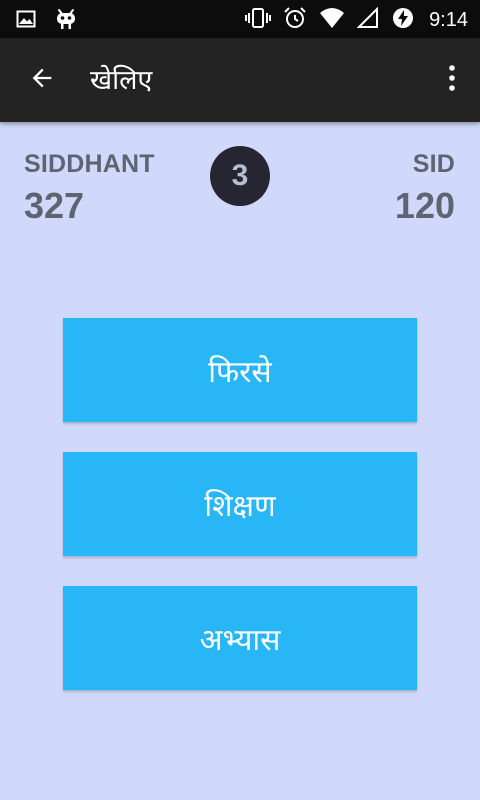  What do you see at coordinates (89, 164) in the screenshot?
I see `player1-name: SIDDHANT` at bounding box center [89, 164].